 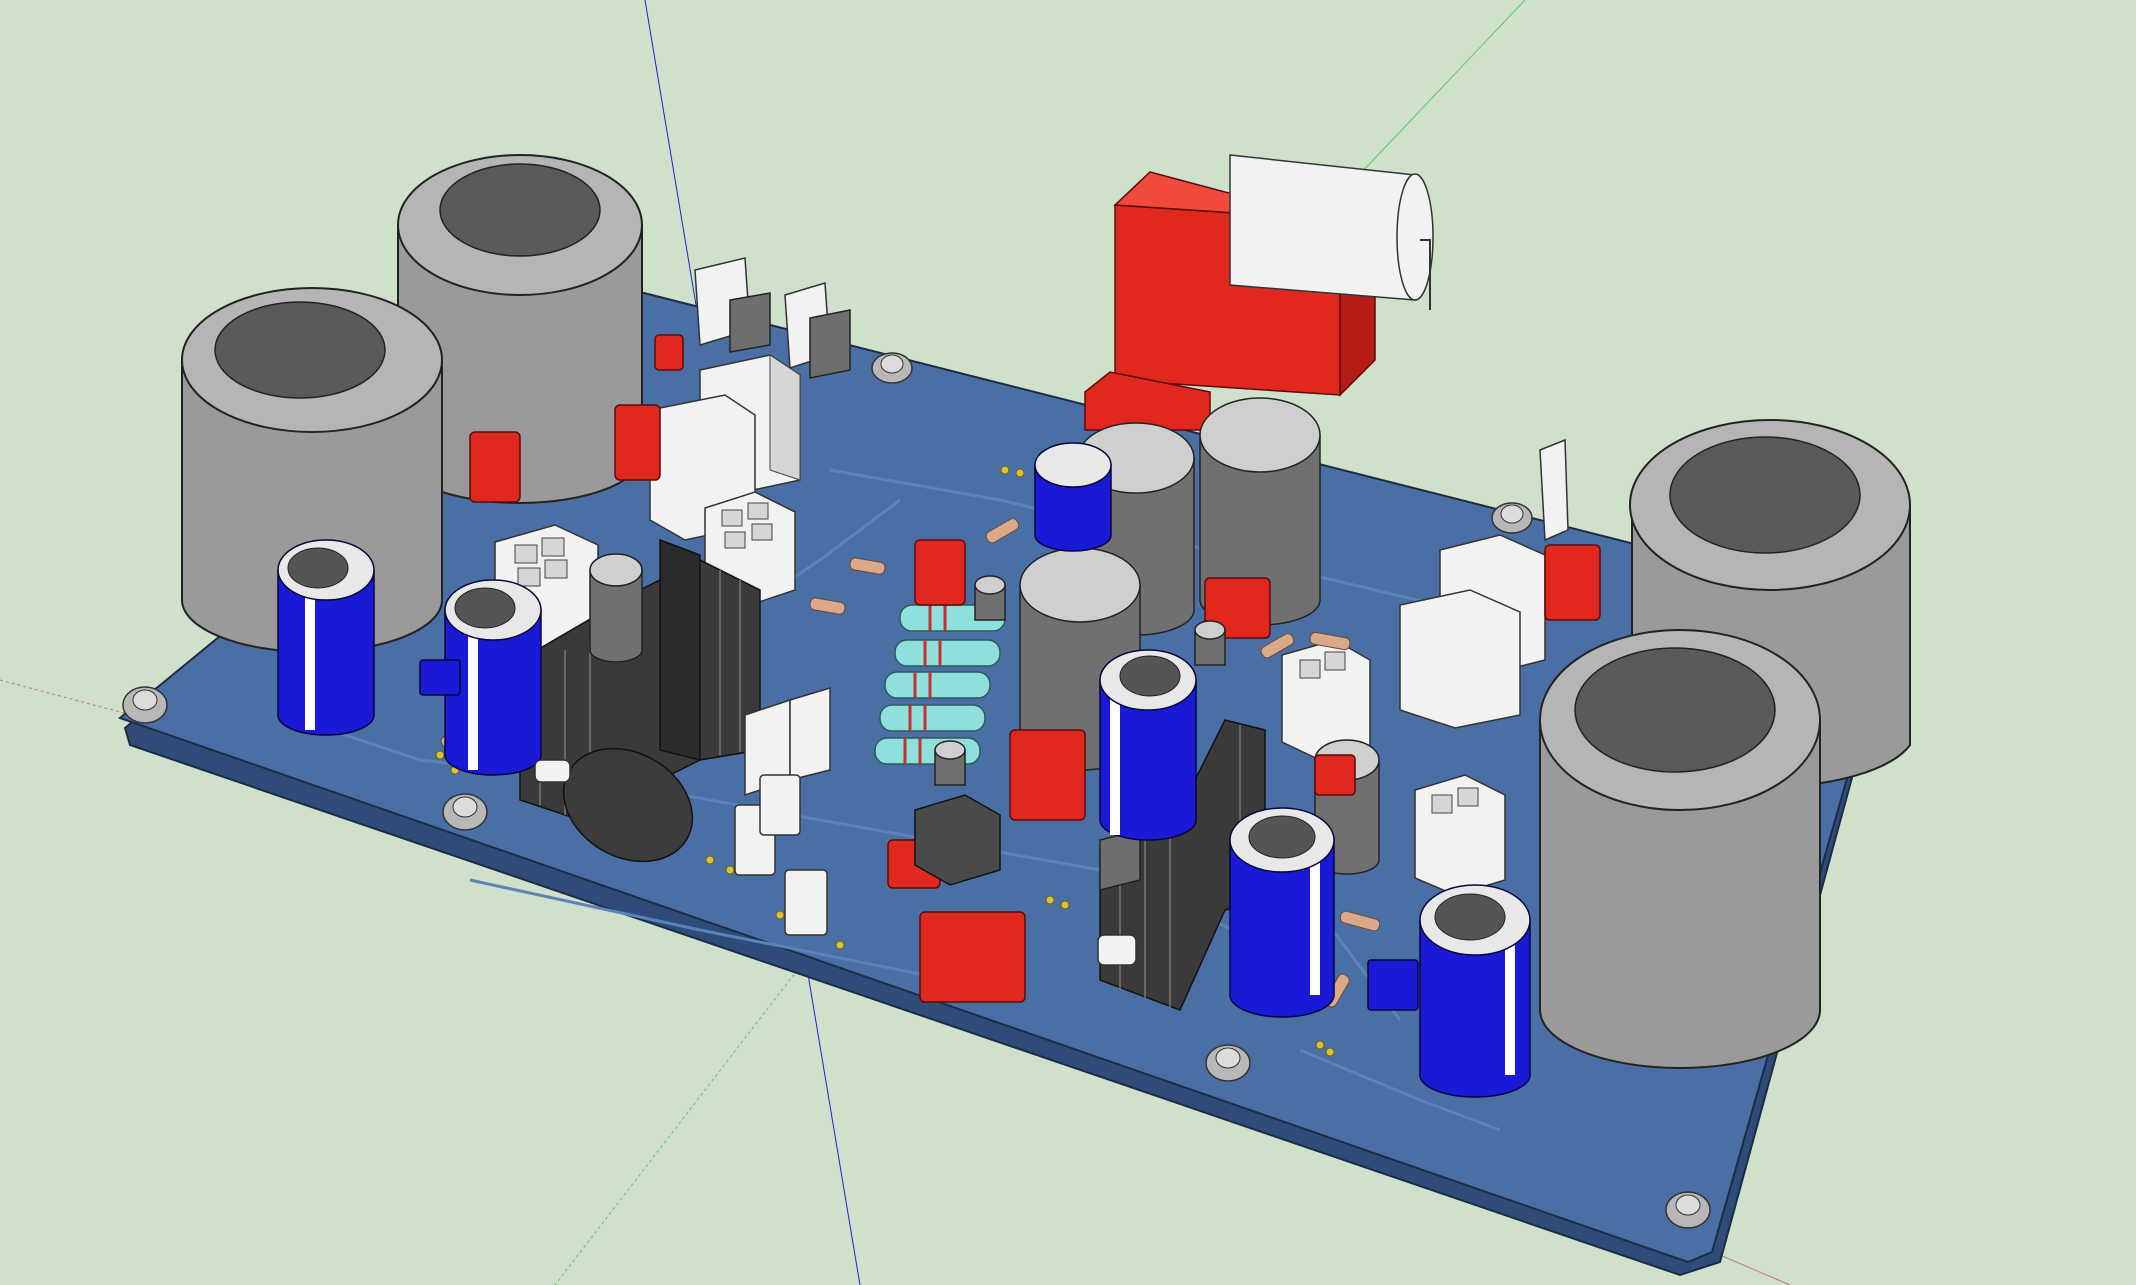 What do you see at coordinates (616, 608) in the screenshot?
I see `dark-capacitor` at bounding box center [616, 608].